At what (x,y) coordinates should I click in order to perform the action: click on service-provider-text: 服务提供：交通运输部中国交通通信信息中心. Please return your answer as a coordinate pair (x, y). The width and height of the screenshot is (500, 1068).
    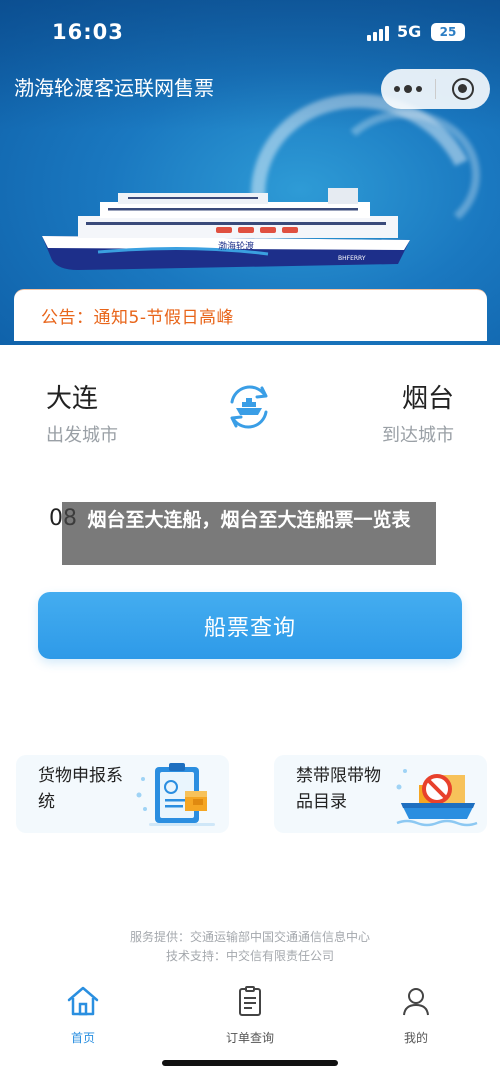
    Looking at the image, I should click on (249, 937).